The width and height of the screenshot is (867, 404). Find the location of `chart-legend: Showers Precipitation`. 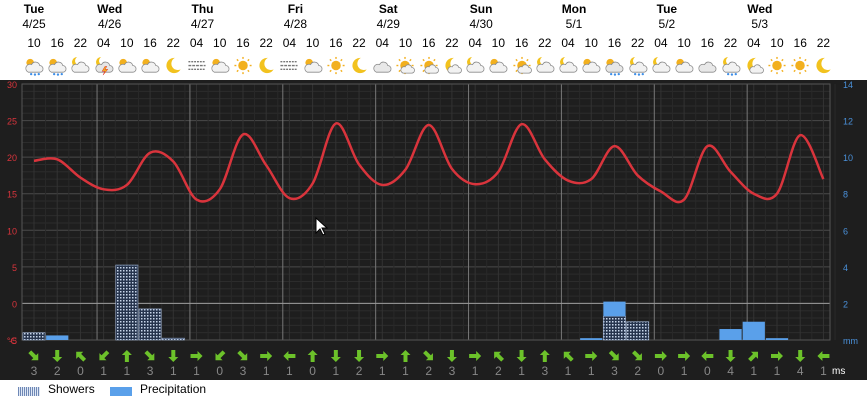

chart-legend: Showers Precipitation is located at coordinates (433, 392).